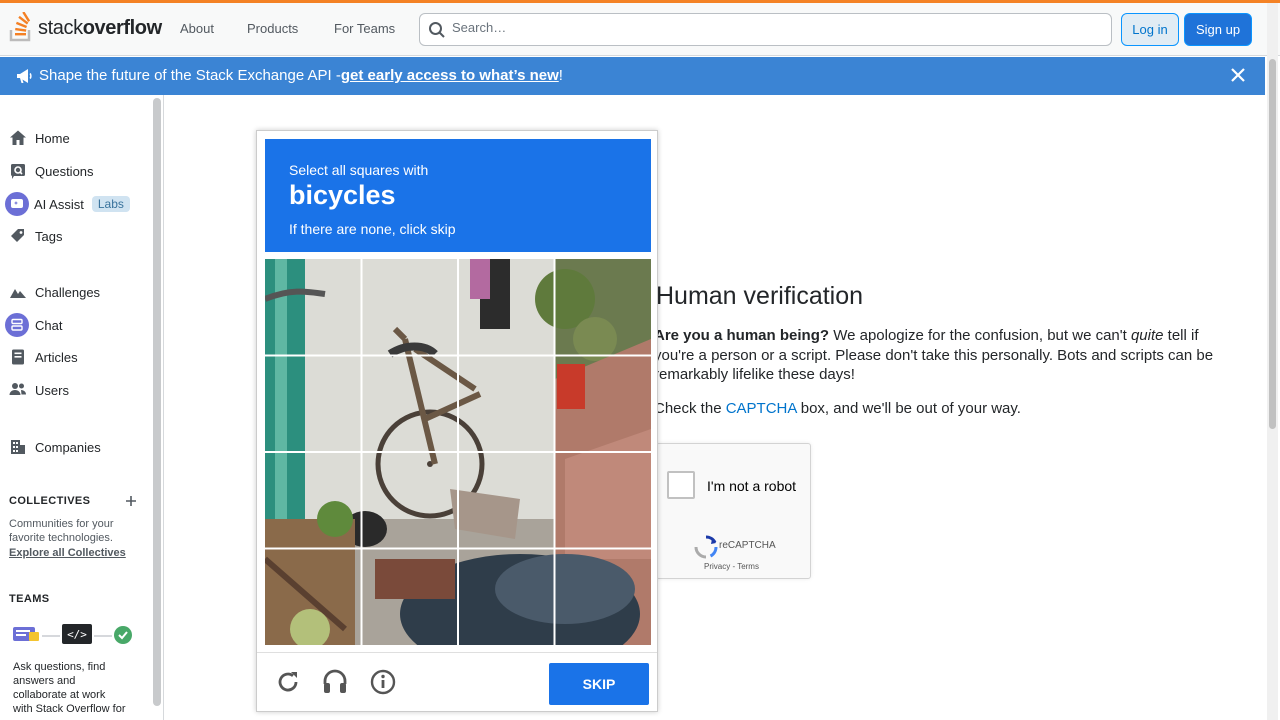  Describe the element at coordinates (20, 27) in the screenshot. I see `stackoverflow-logo-icon` at that location.